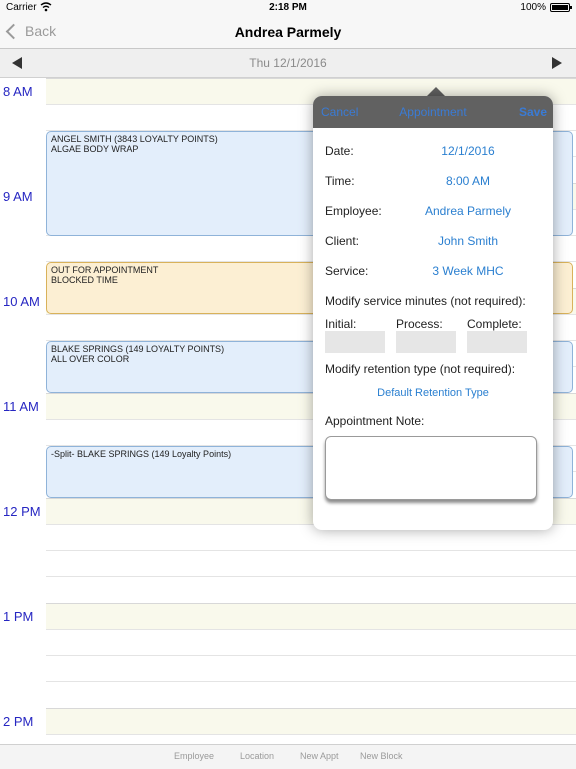 This screenshot has width=576, height=769. What do you see at coordinates (533, 112) in the screenshot?
I see `save-button: Save` at bounding box center [533, 112].